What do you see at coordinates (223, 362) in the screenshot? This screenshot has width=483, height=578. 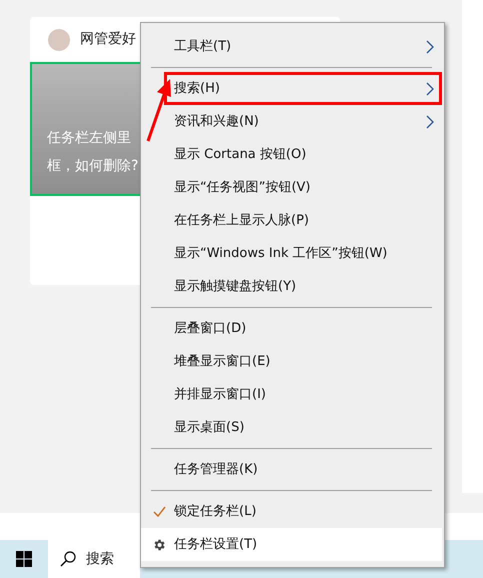 I see `menu-item-label: 堆叠显示窗口(E)` at bounding box center [223, 362].